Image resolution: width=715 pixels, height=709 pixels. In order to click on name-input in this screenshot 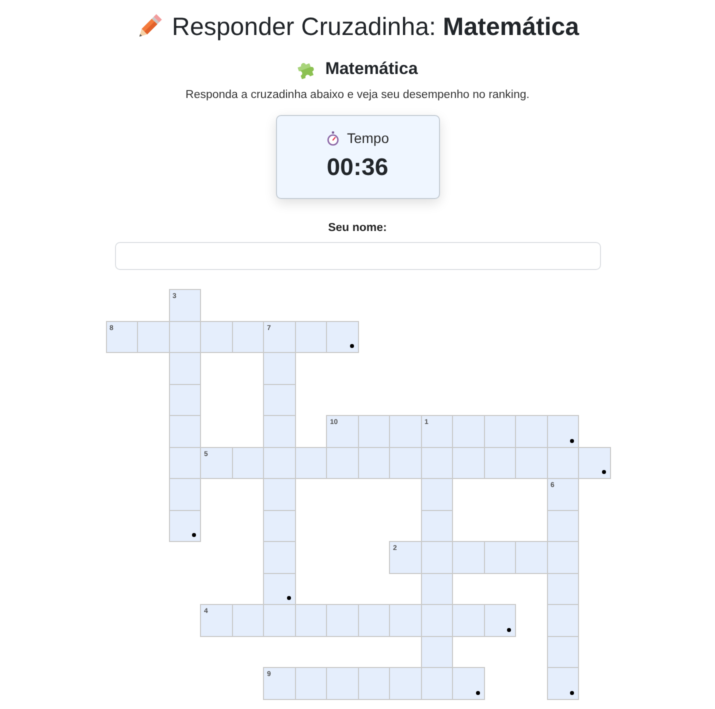, I will do `click(357, 256)`.